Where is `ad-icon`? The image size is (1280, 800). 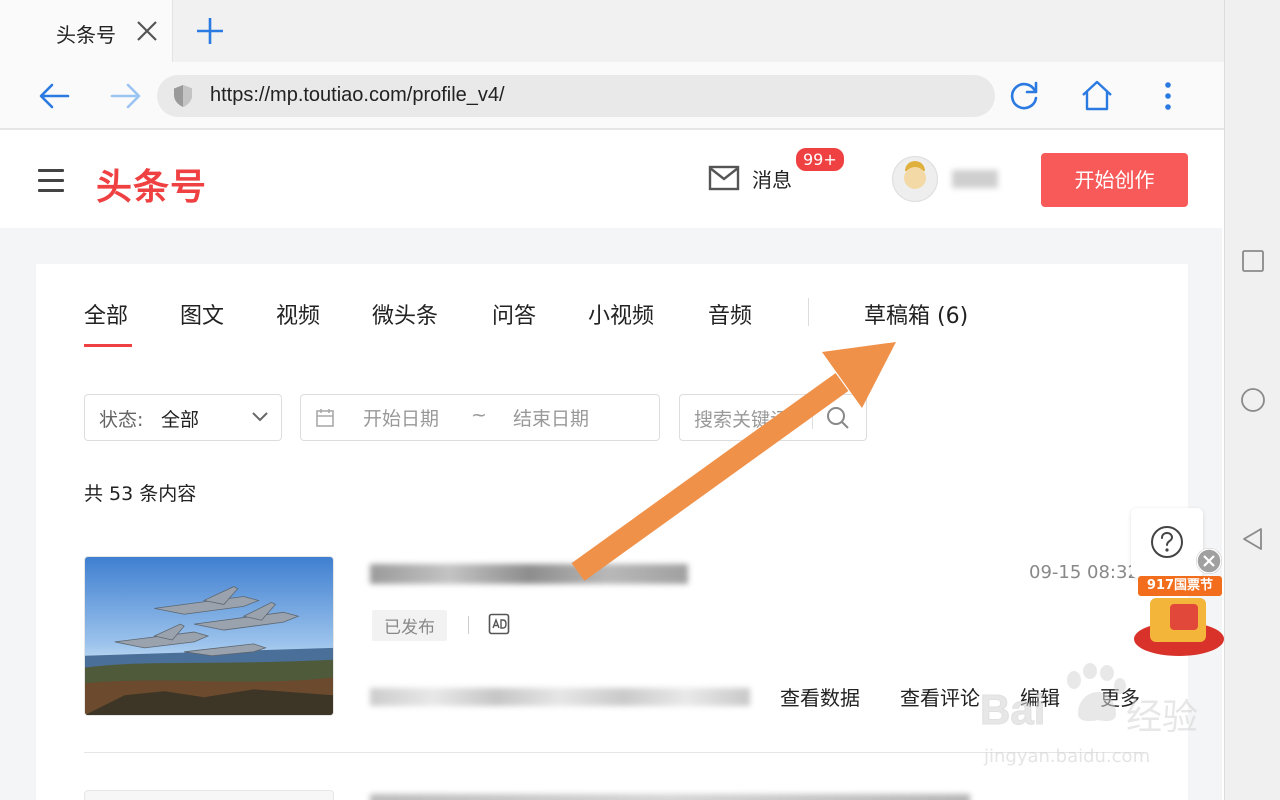 ad-icon is located at coordinates (499, 624).